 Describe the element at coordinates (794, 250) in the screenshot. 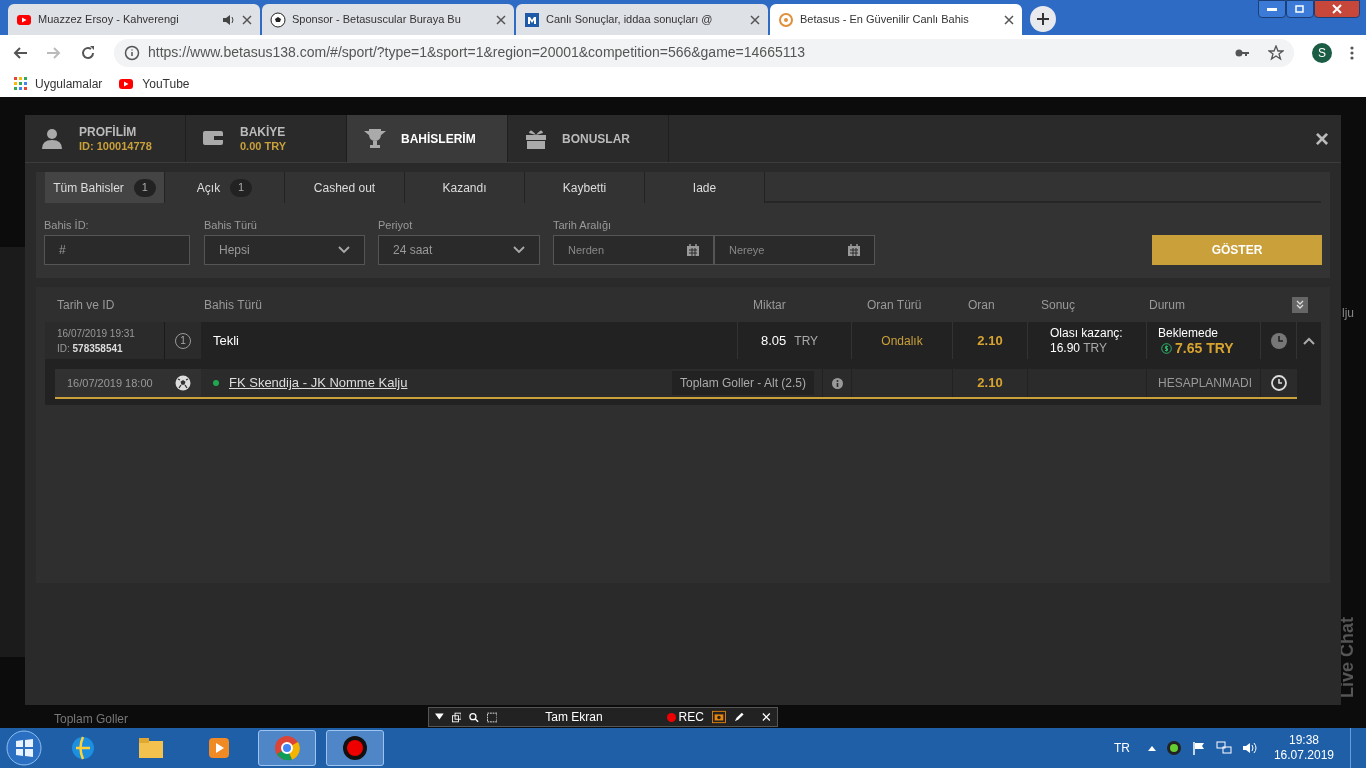

I see `date-field: Nereye` at that location.